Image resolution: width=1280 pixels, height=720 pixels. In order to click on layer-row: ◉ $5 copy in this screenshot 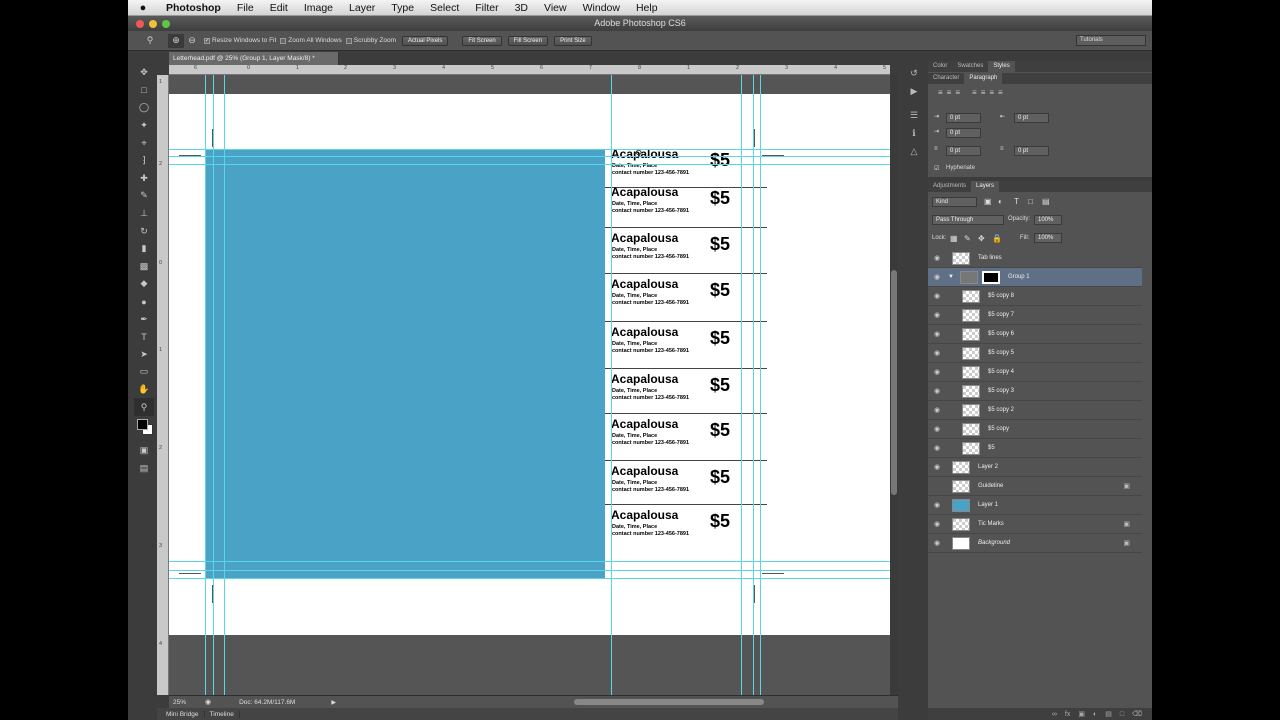, I will do `click(1035, 429)`.